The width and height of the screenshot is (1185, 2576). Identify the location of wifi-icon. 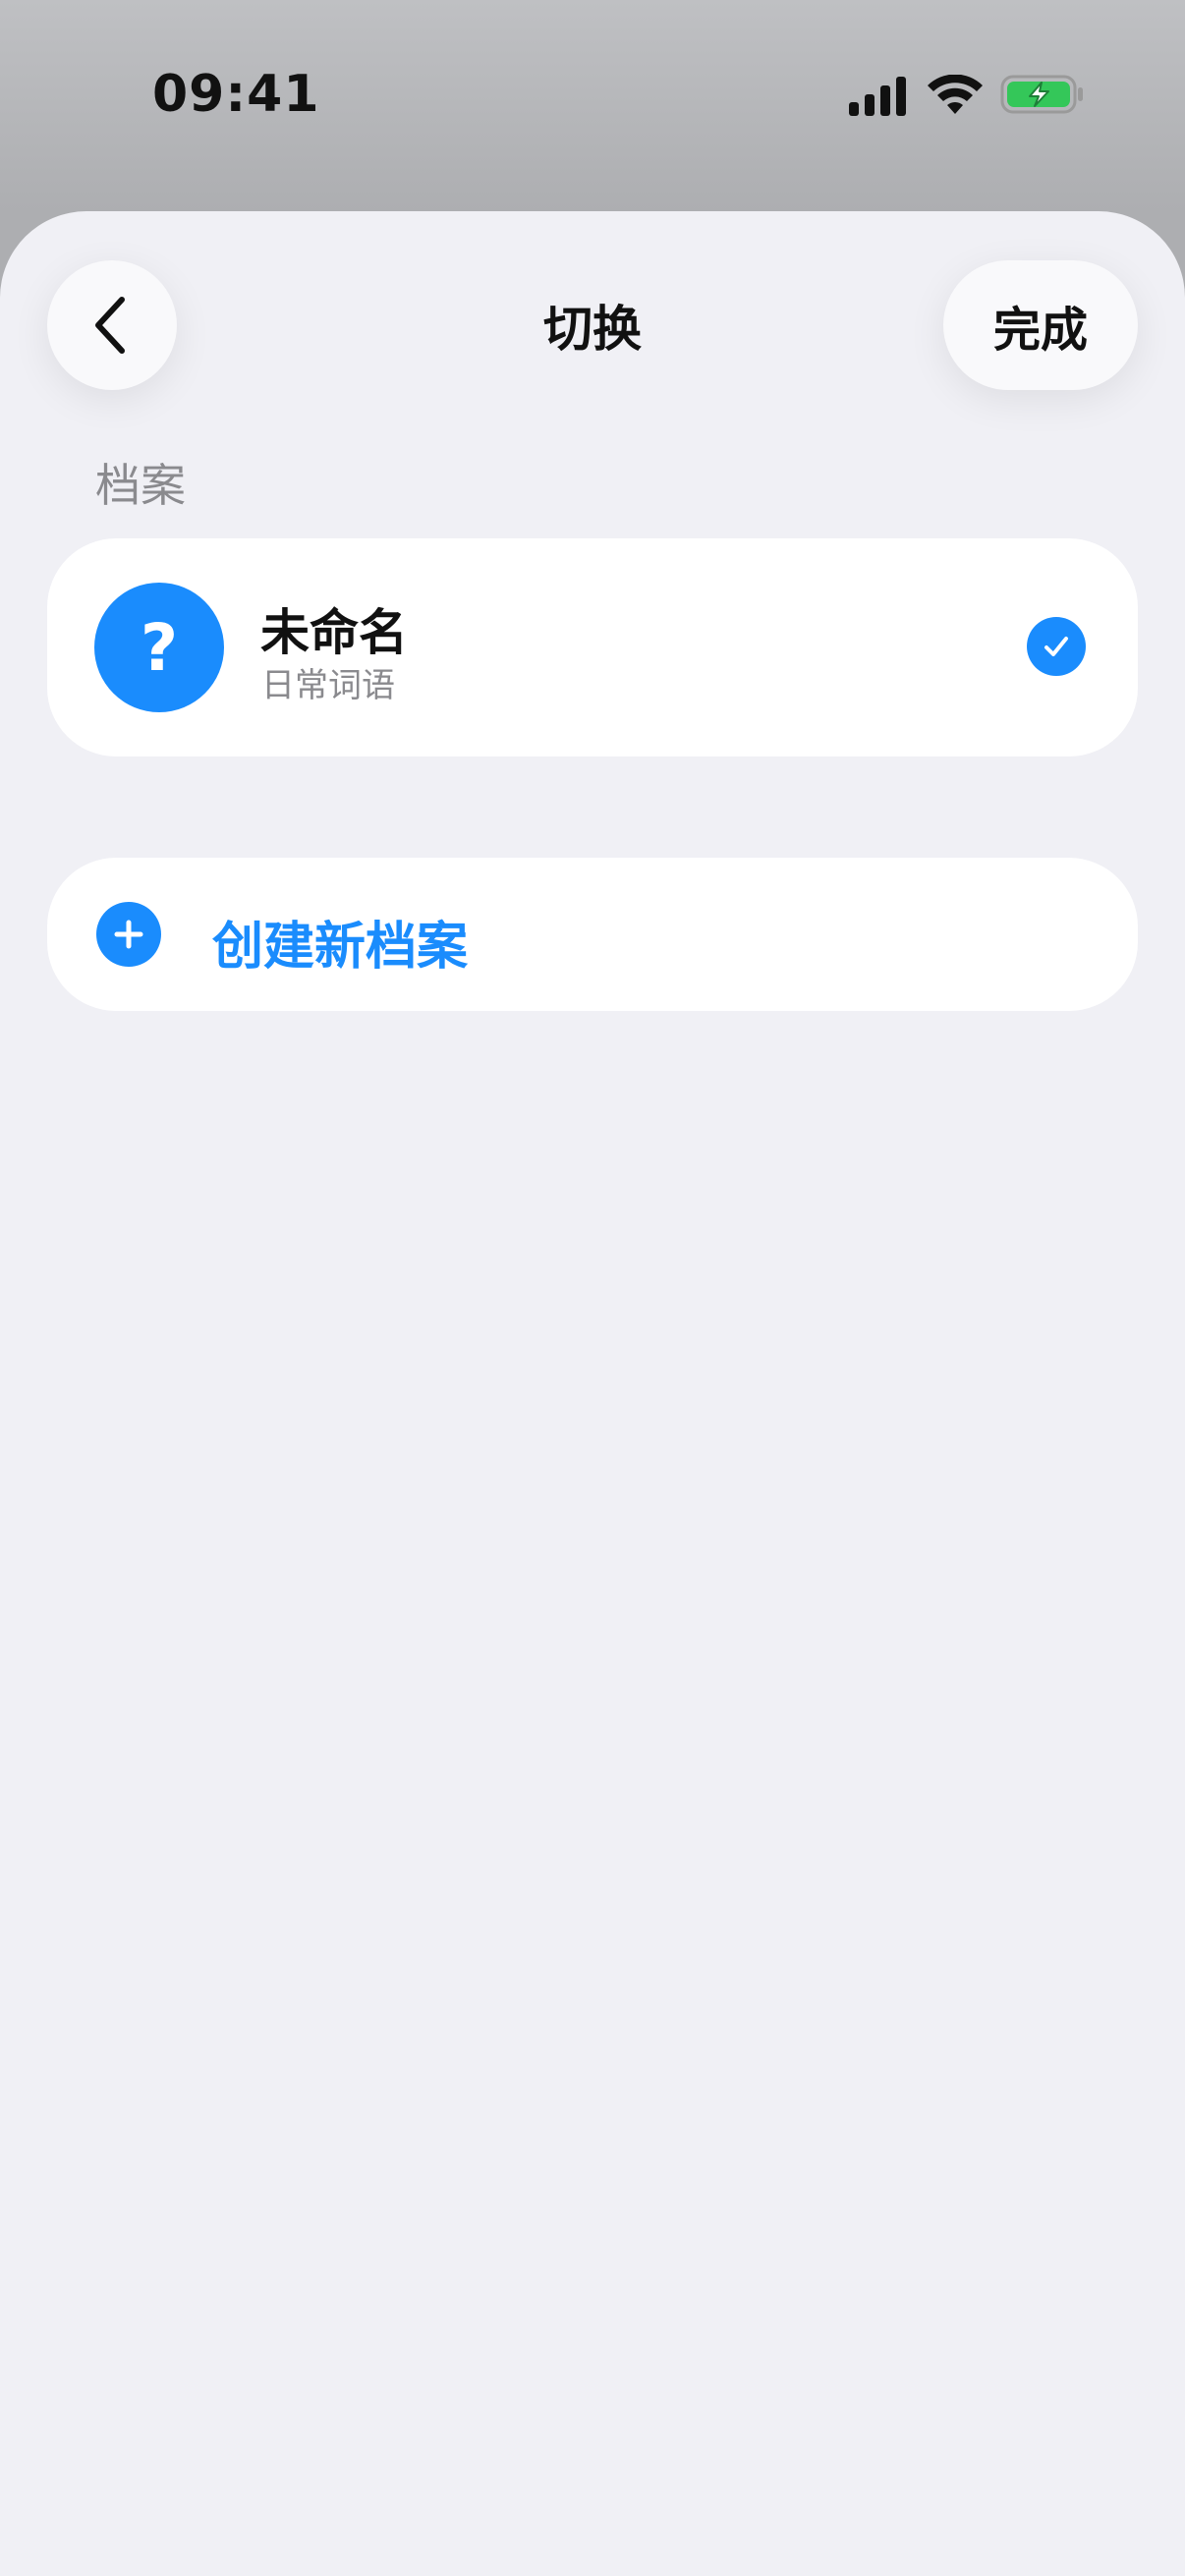
(956, 94).